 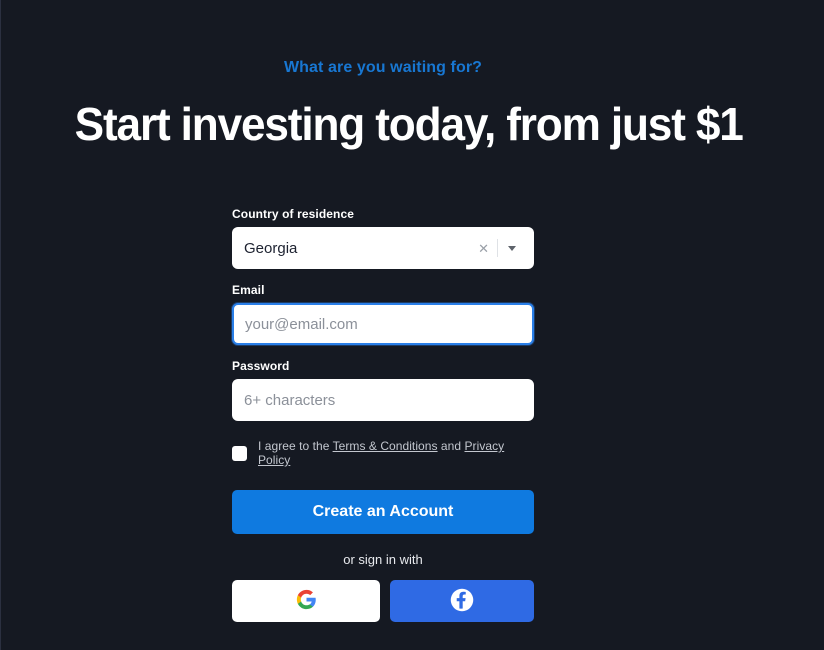 I want to click on social-divider-text: or sign in with, so click(x=383, y=559).